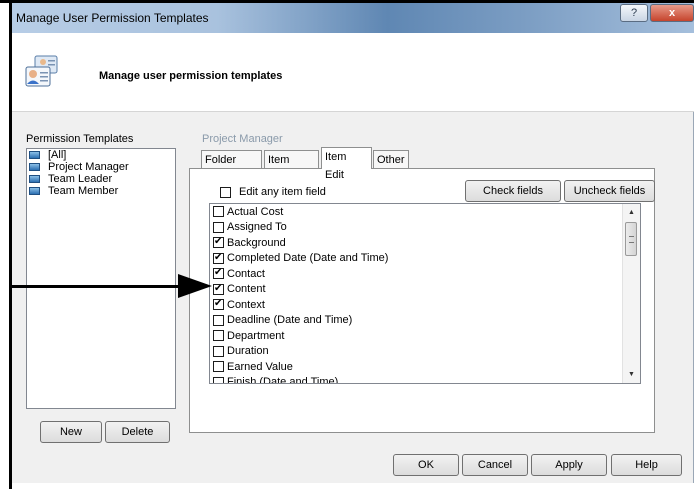  I want to click on screenshot-frame-left, so click(10, 244).